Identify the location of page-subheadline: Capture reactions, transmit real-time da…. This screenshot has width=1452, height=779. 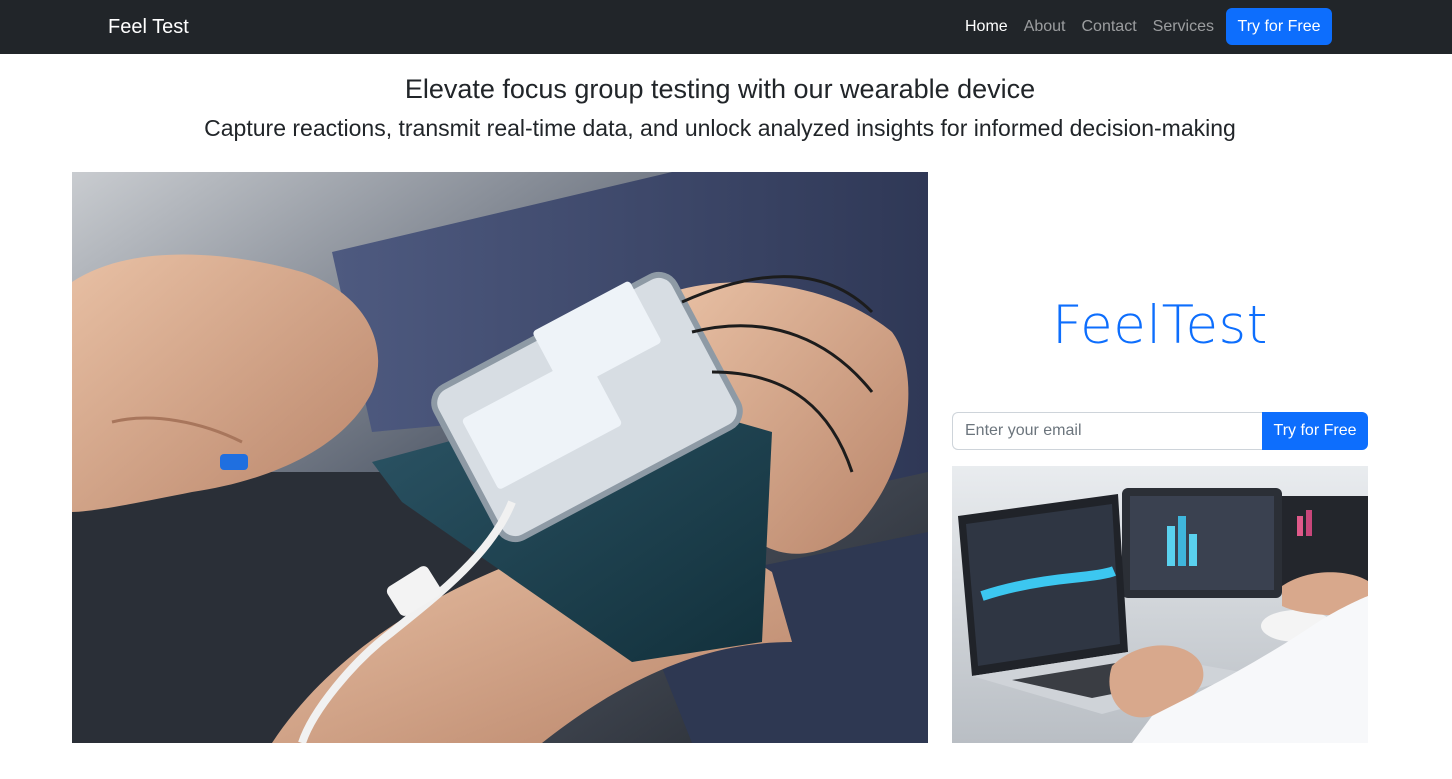
(720, 128).